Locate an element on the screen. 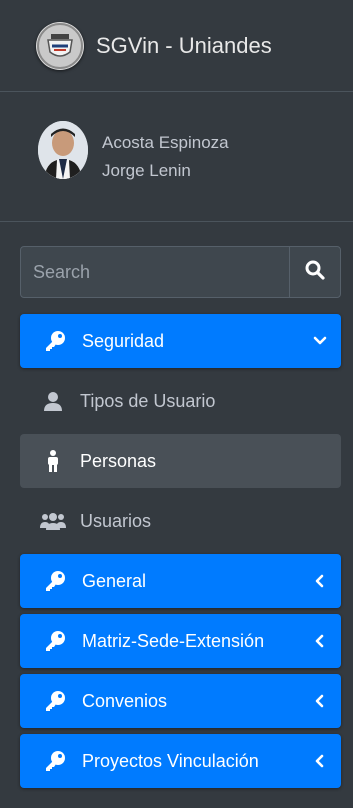 This screenshot has width=353, height=808. nav-item-general: General is located at coordinates (180, 581).